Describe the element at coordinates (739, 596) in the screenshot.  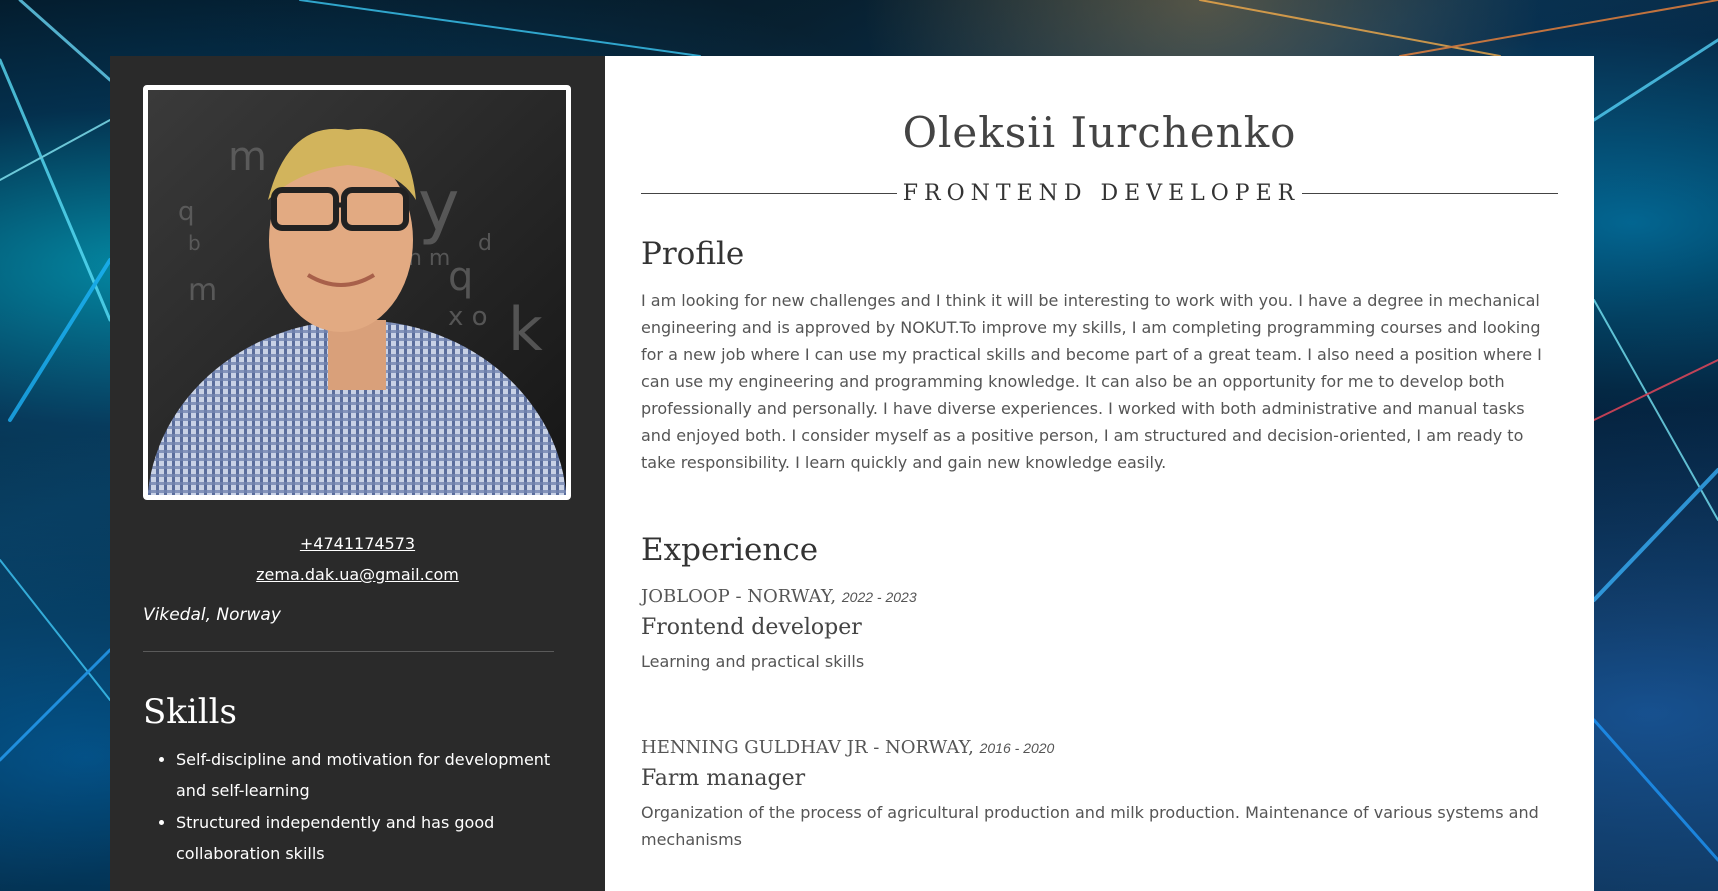
I see `job-company: JOBLOOP - NORWAY,` at that location.